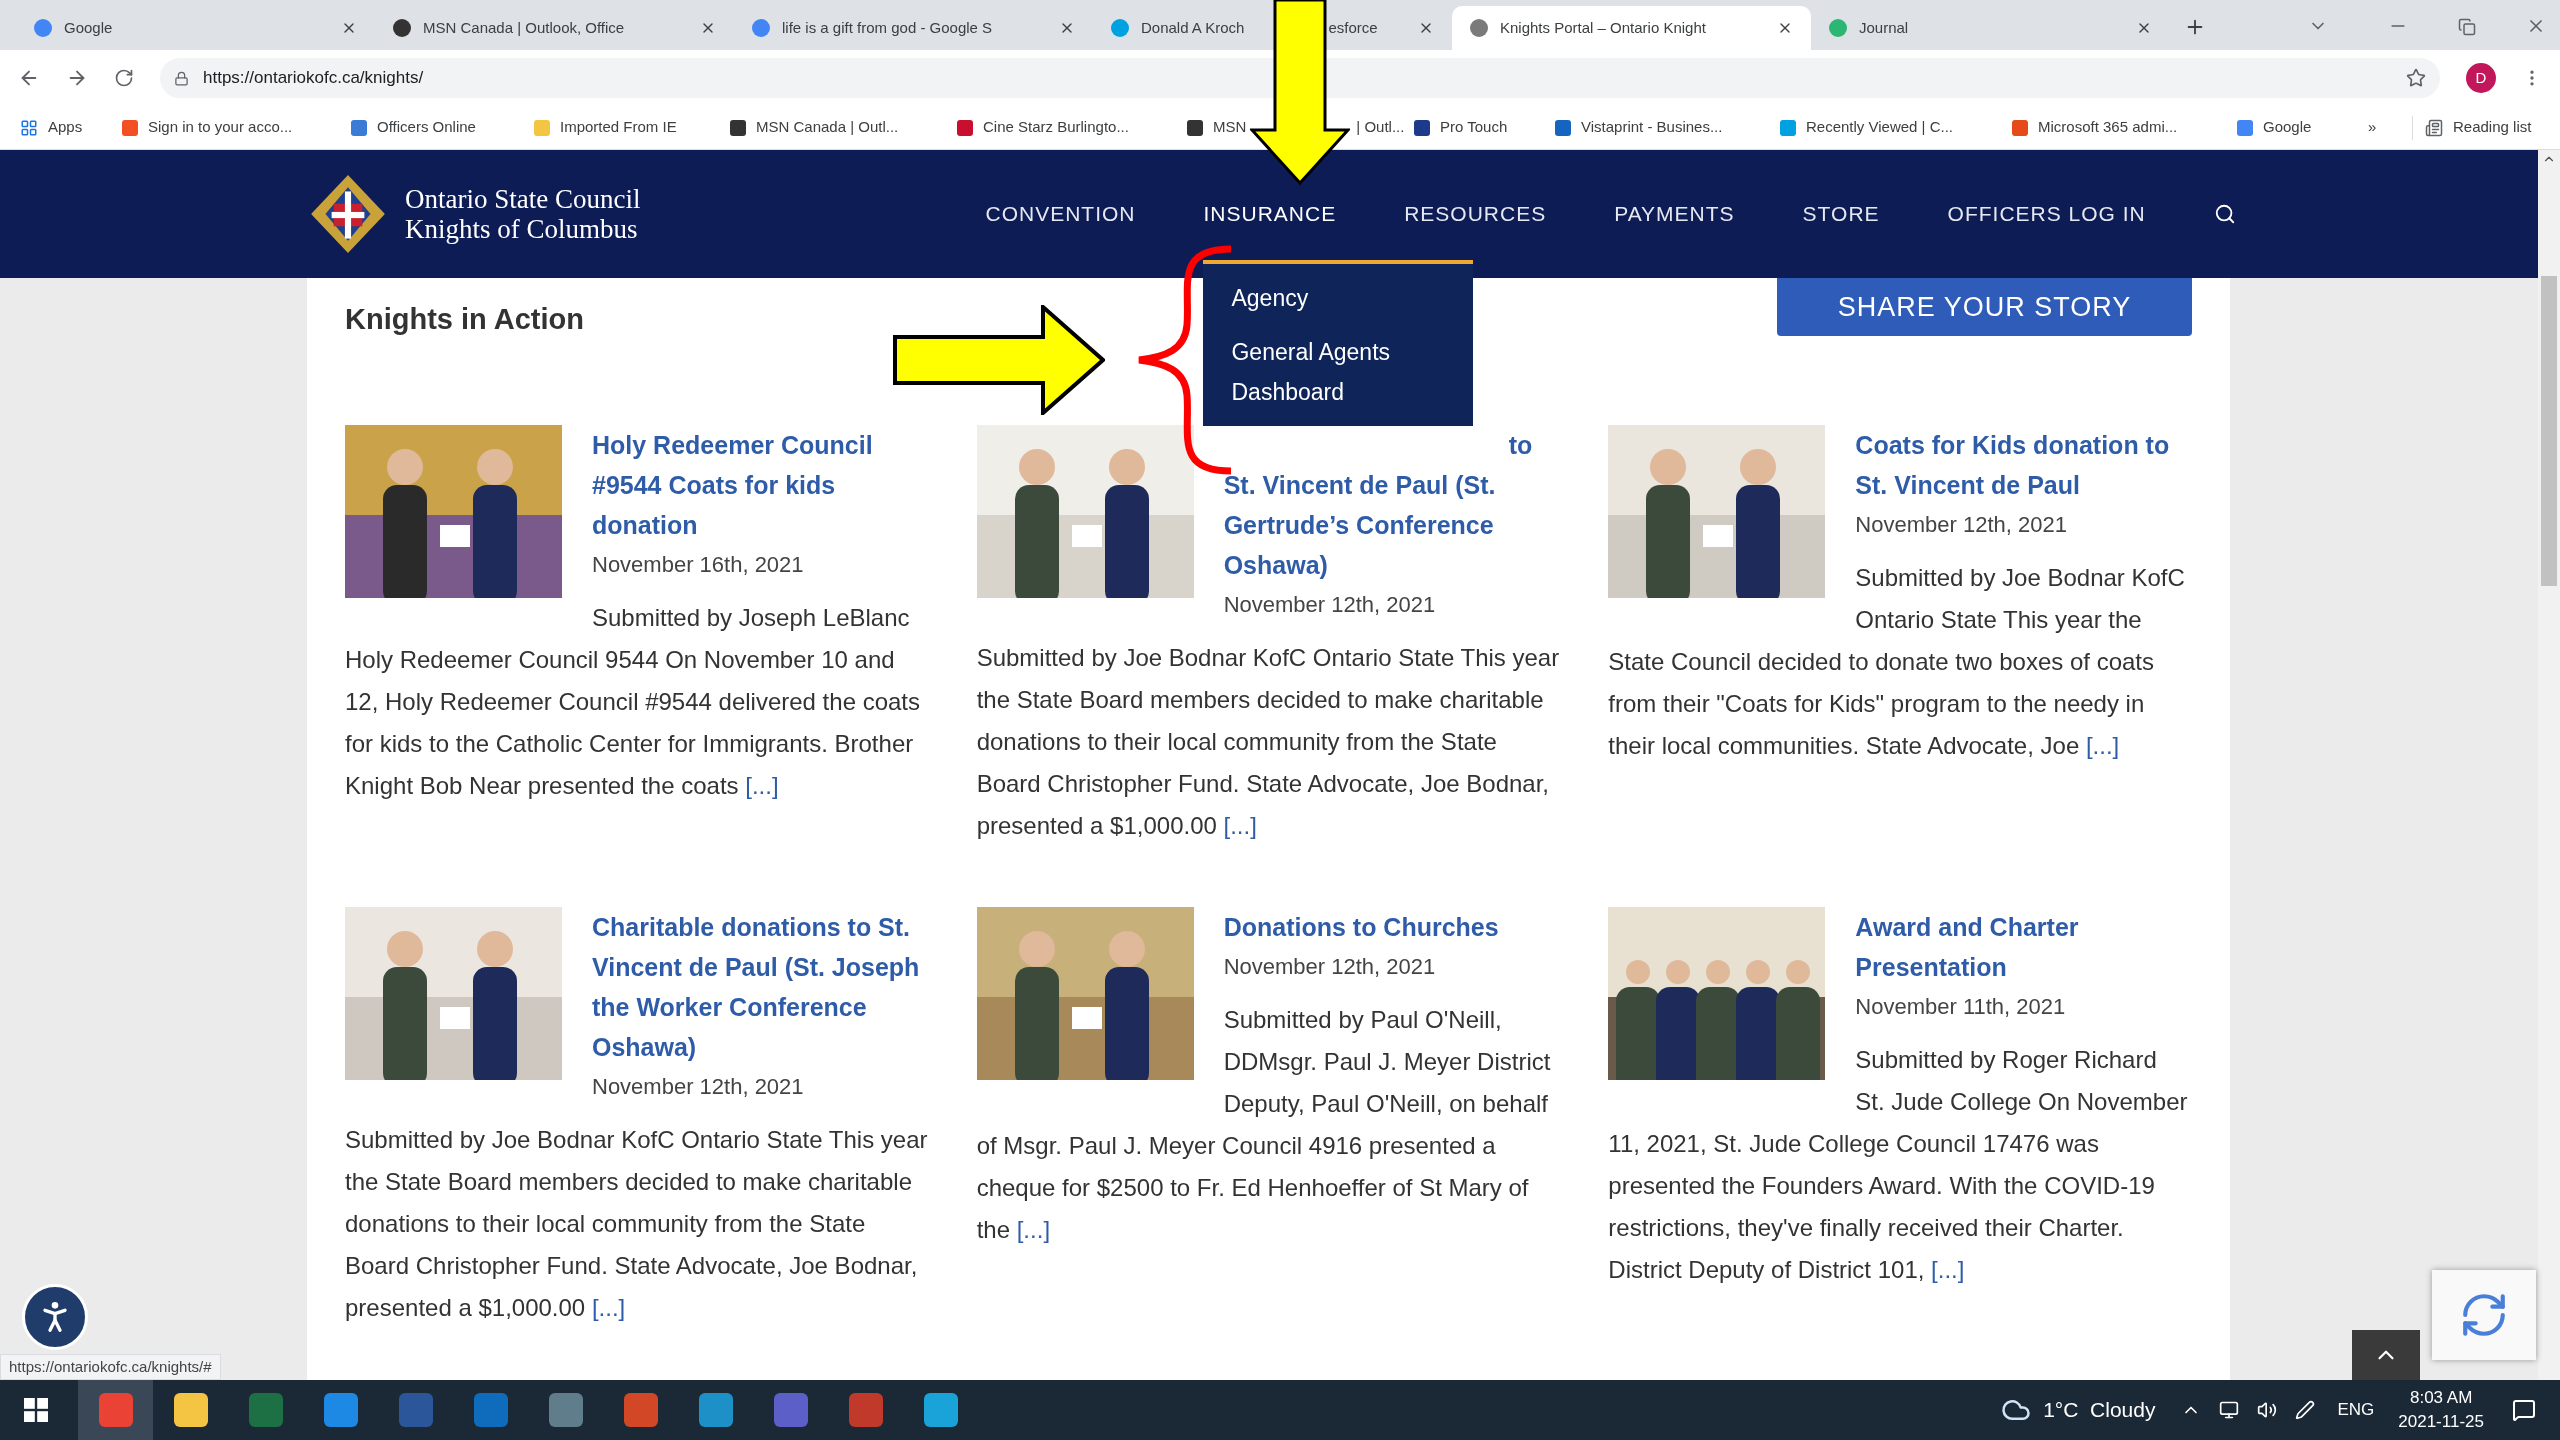  Describe the element at coordinates (2356, 1410) in the screenshot. I see `language-indicator: ENG` at that location.